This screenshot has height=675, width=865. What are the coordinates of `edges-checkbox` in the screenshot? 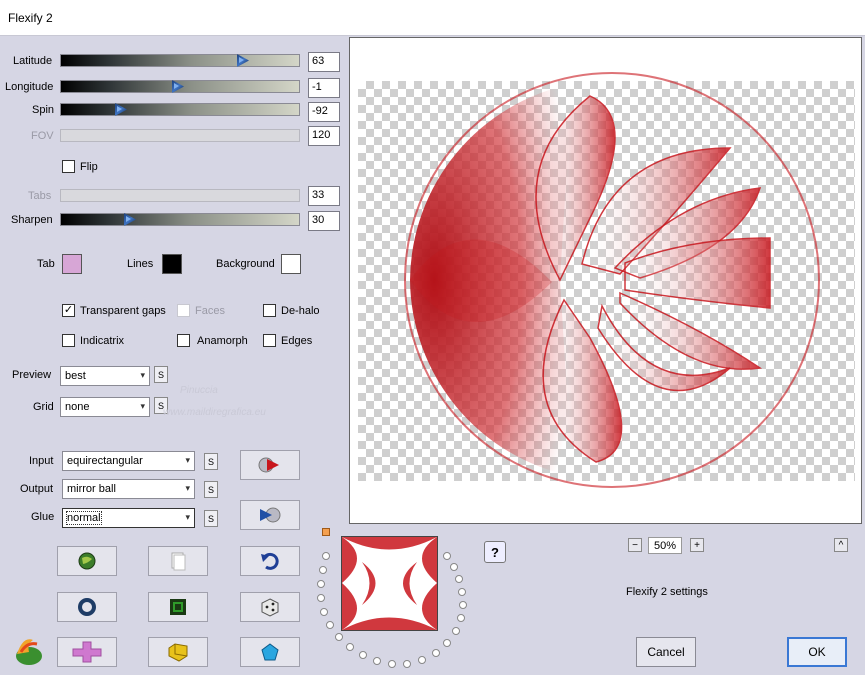 It's located at (269, 340).